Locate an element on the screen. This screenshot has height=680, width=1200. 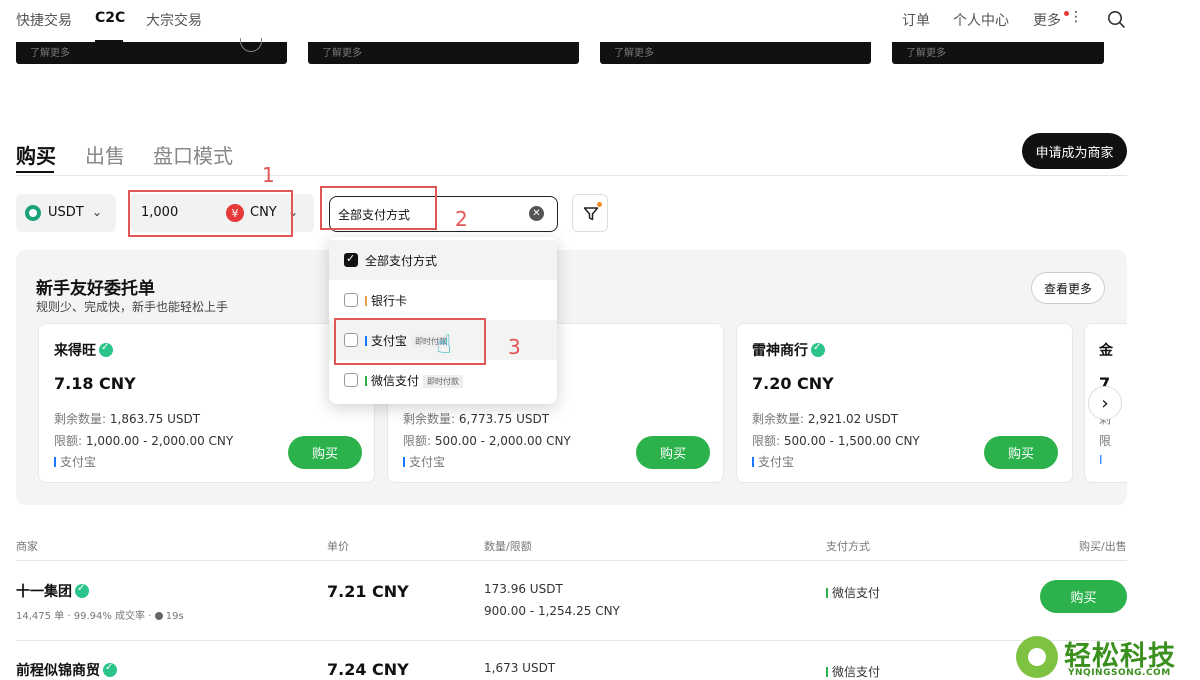
dropdown-option: 银行卡 is located at coordinates (443, 300).